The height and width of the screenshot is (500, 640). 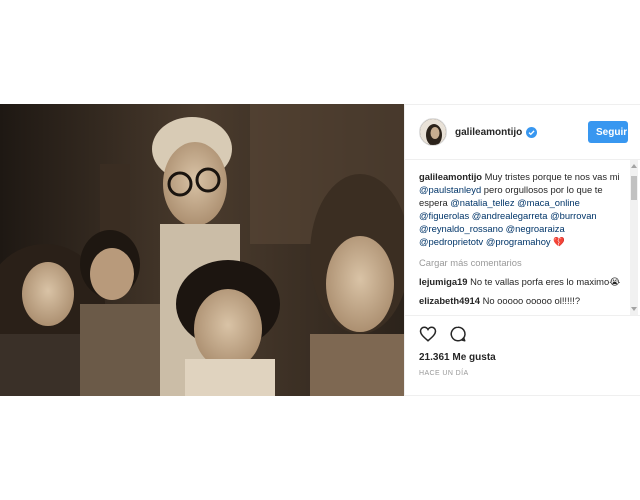 What do you see at coordinates (559, 241) in the screenshot?
I see `broken-heart-emoji: 💔` at bounding box center [559, 241].